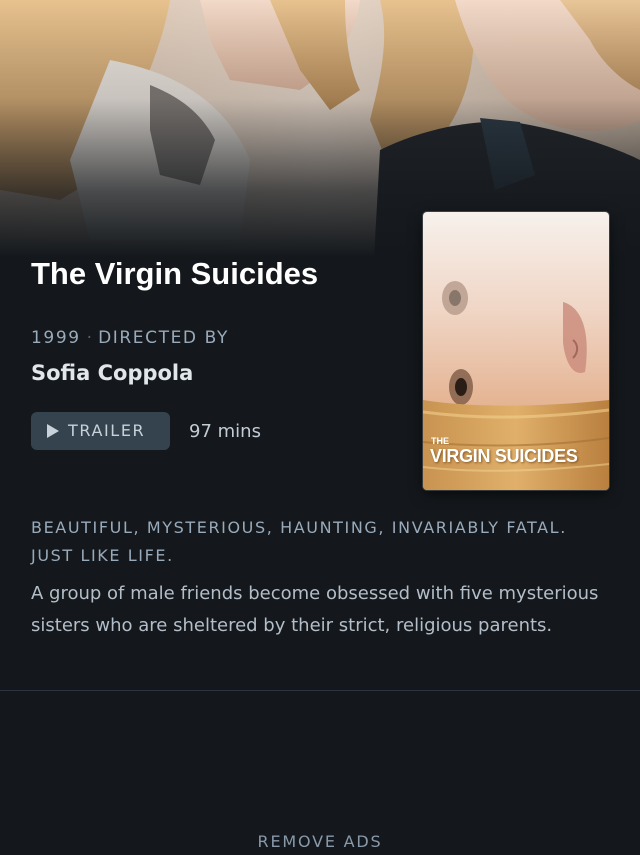 This screenshot has height=855, width=640. What do you see at coordinates (53, 431) in the screenshot?
I see `play-icon` at bounding box center [53, 431].